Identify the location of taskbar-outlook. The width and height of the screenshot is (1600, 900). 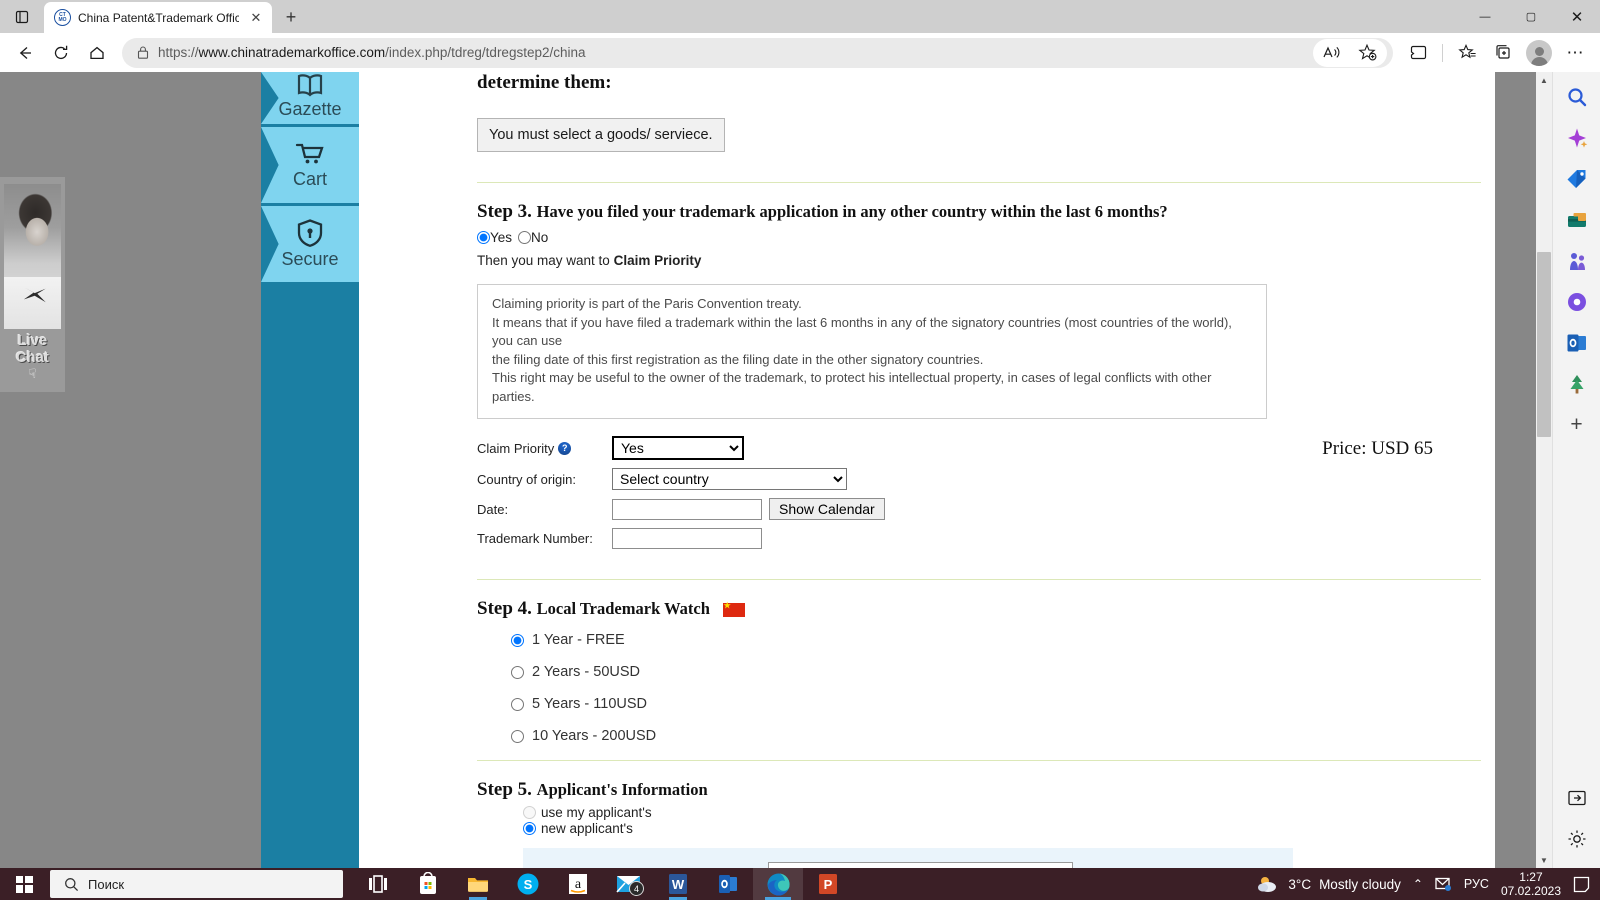
(728, 884).